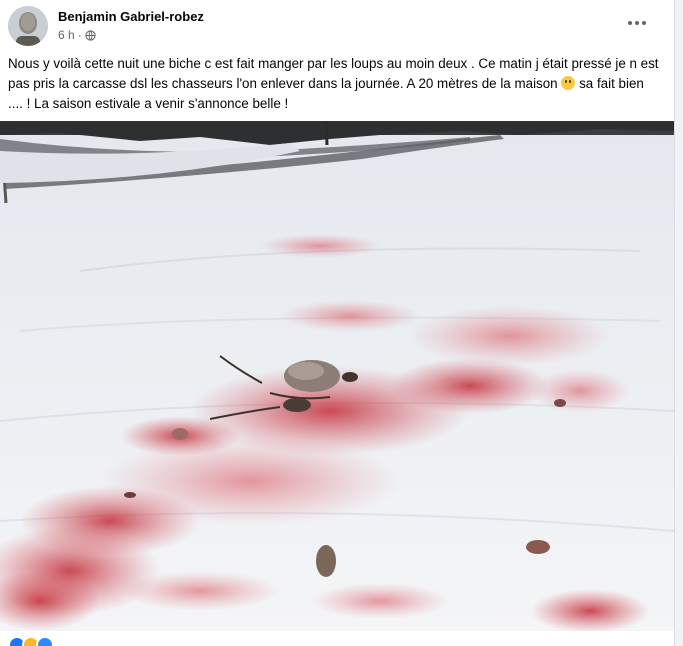  I want to click on post-timestamp: 6 h, so click(66, 35).